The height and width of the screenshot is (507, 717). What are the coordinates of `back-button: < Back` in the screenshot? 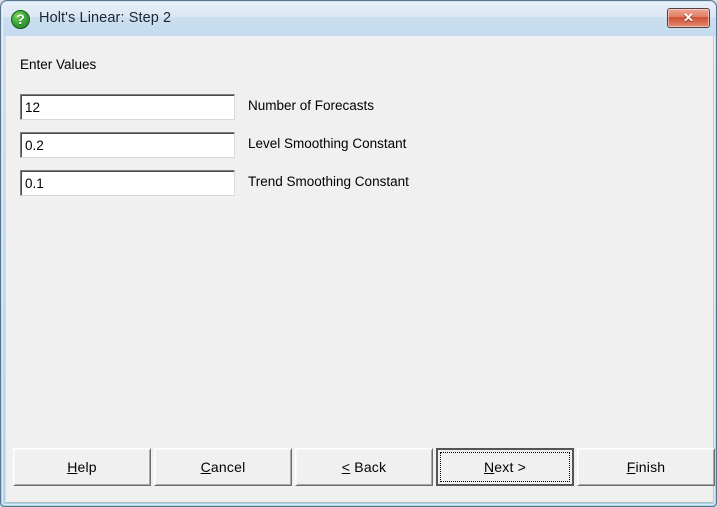 It's located at (364, 467).